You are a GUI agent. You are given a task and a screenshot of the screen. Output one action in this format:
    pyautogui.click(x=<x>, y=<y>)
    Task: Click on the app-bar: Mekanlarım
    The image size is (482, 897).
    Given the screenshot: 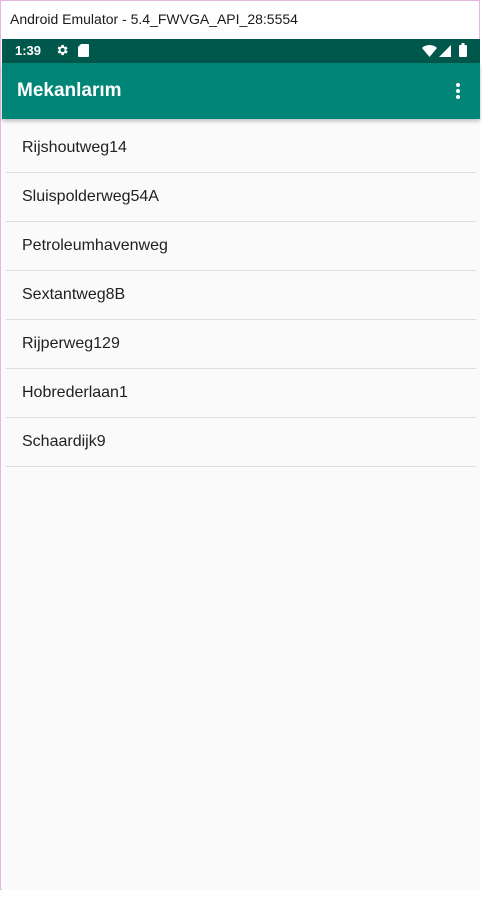 What is the action you would take?
    pyautogui.click(x=241, y=91)
    